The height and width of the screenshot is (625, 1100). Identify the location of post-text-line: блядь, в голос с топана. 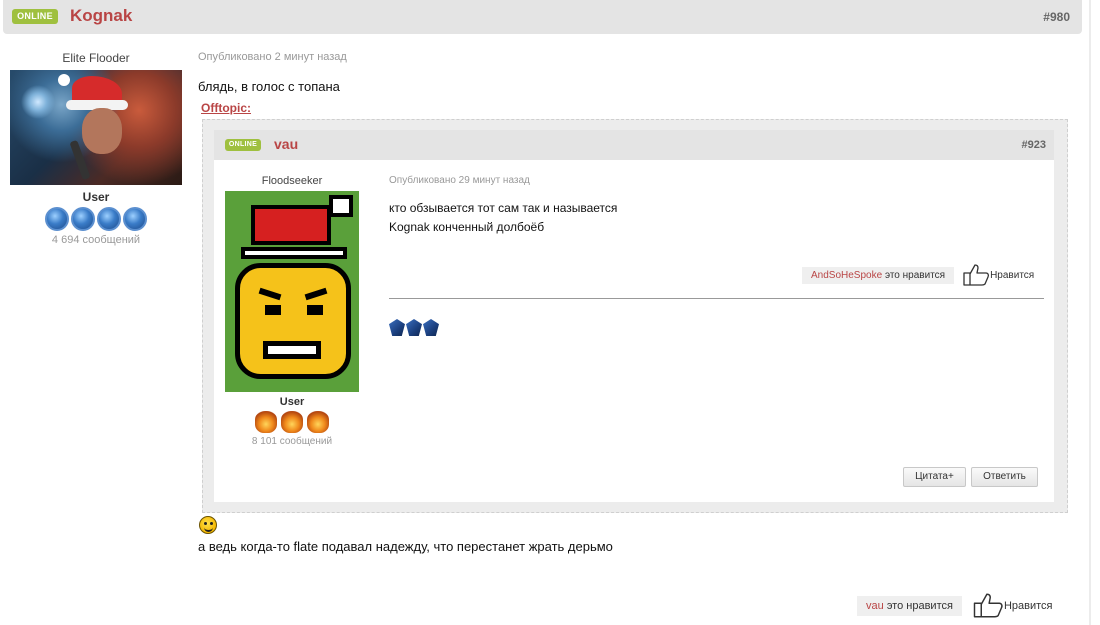
(269, 86).